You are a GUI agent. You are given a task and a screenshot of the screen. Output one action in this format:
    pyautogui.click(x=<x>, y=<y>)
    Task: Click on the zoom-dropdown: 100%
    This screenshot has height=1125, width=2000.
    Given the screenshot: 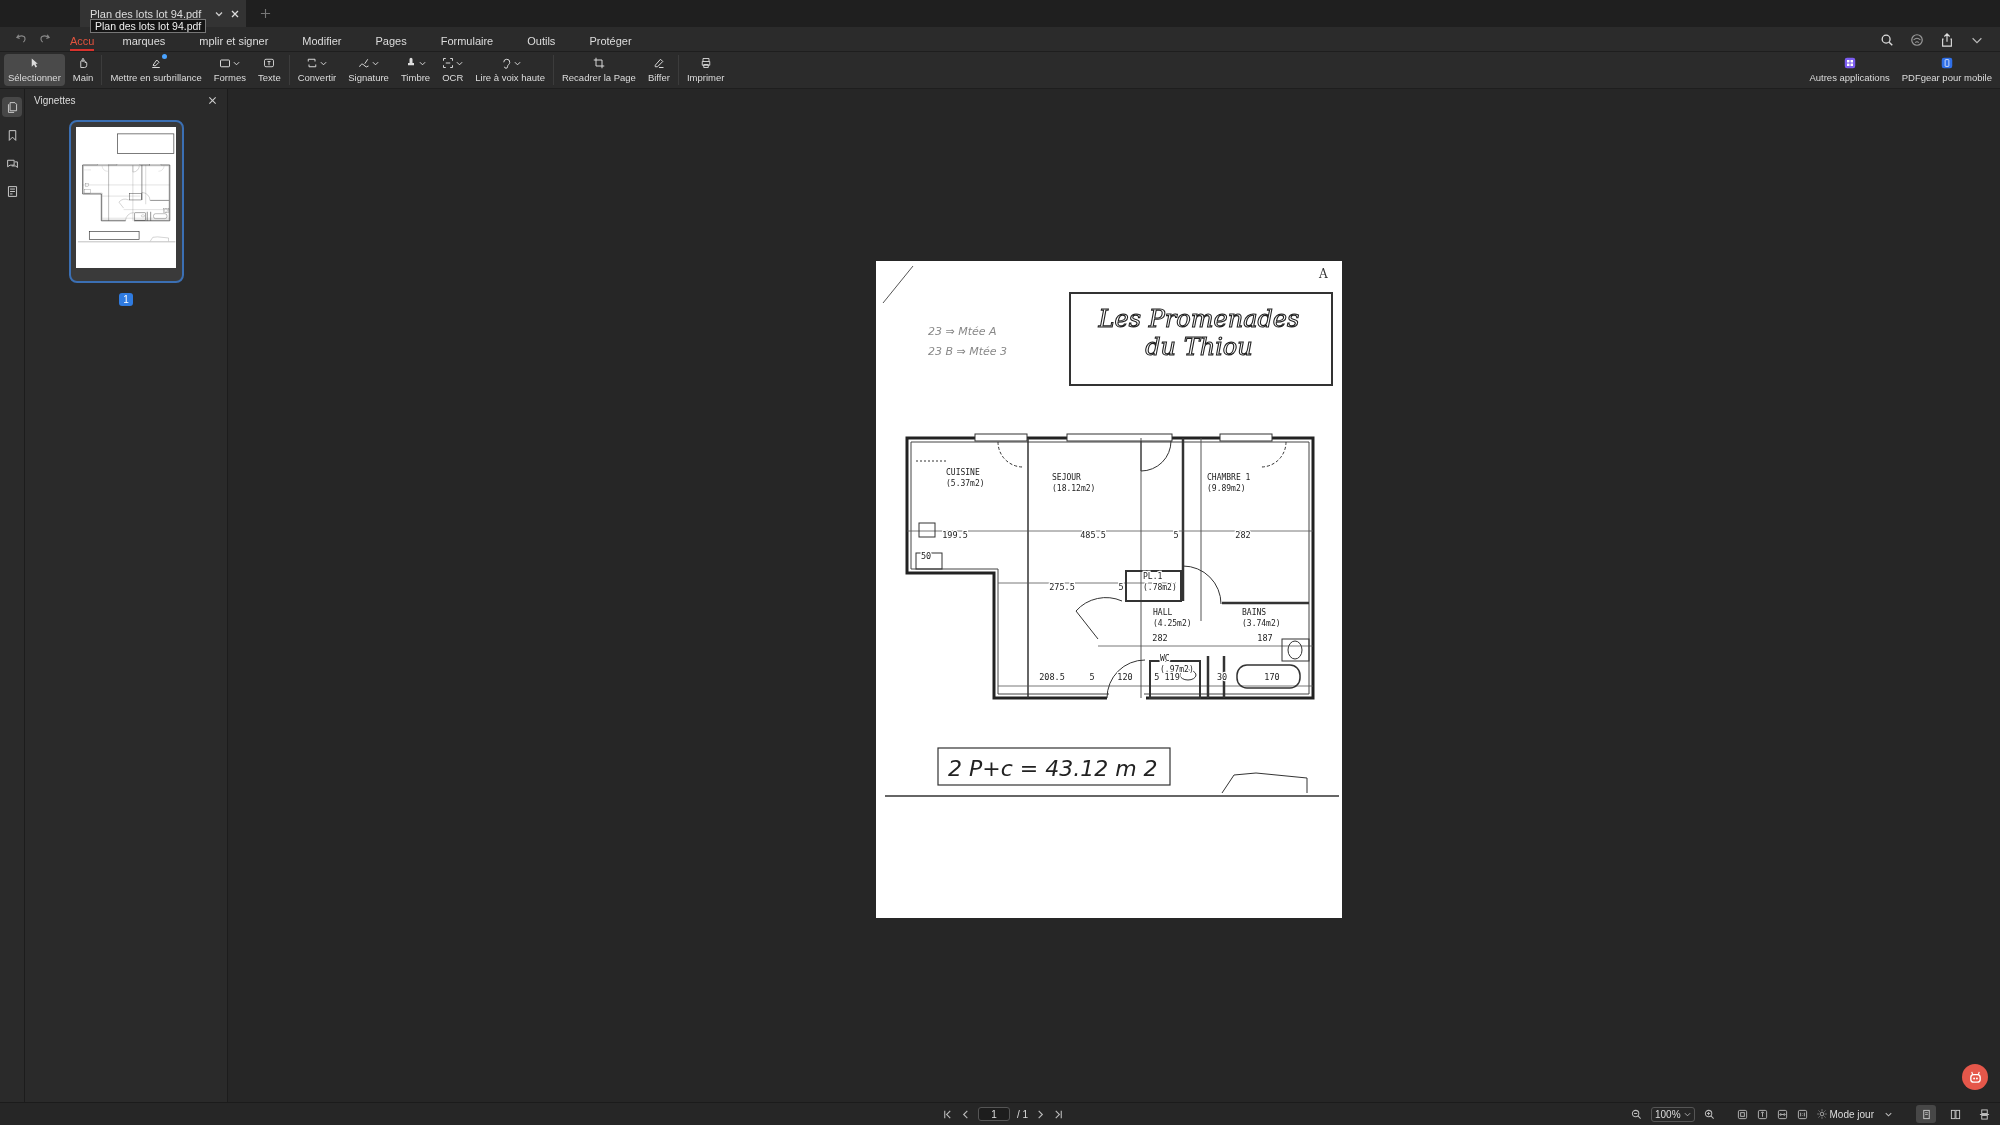 What is the action you would take?
    pyautogui.click(x=1672, y=1114)
    